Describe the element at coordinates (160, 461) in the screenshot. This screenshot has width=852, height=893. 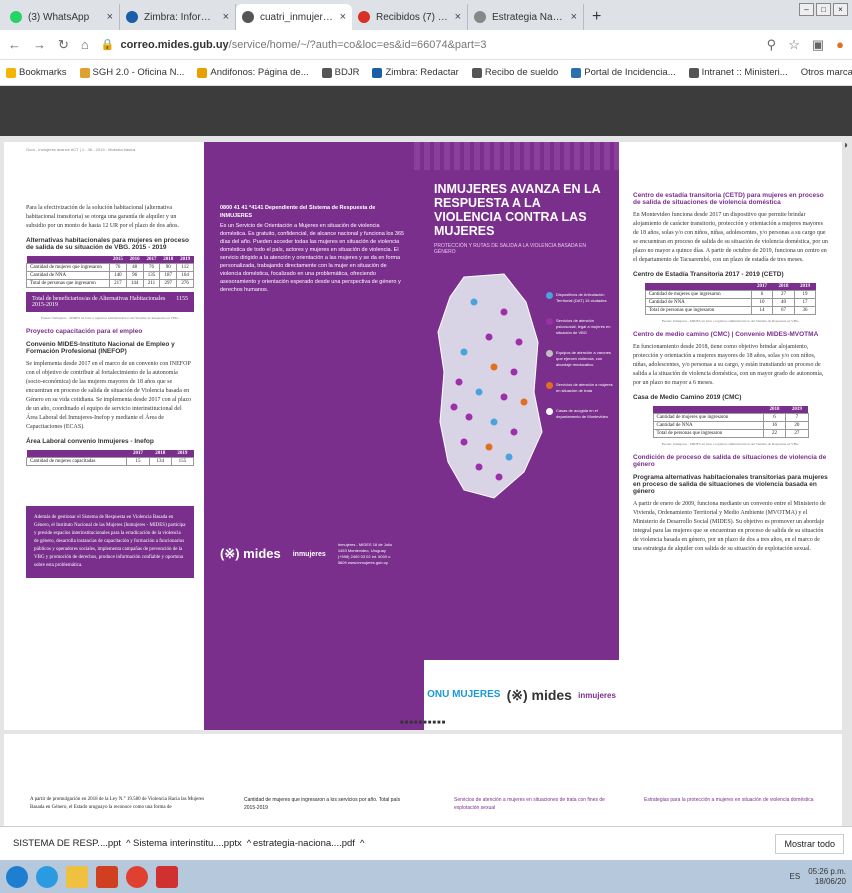
I see `table-cell: 134` at that location.